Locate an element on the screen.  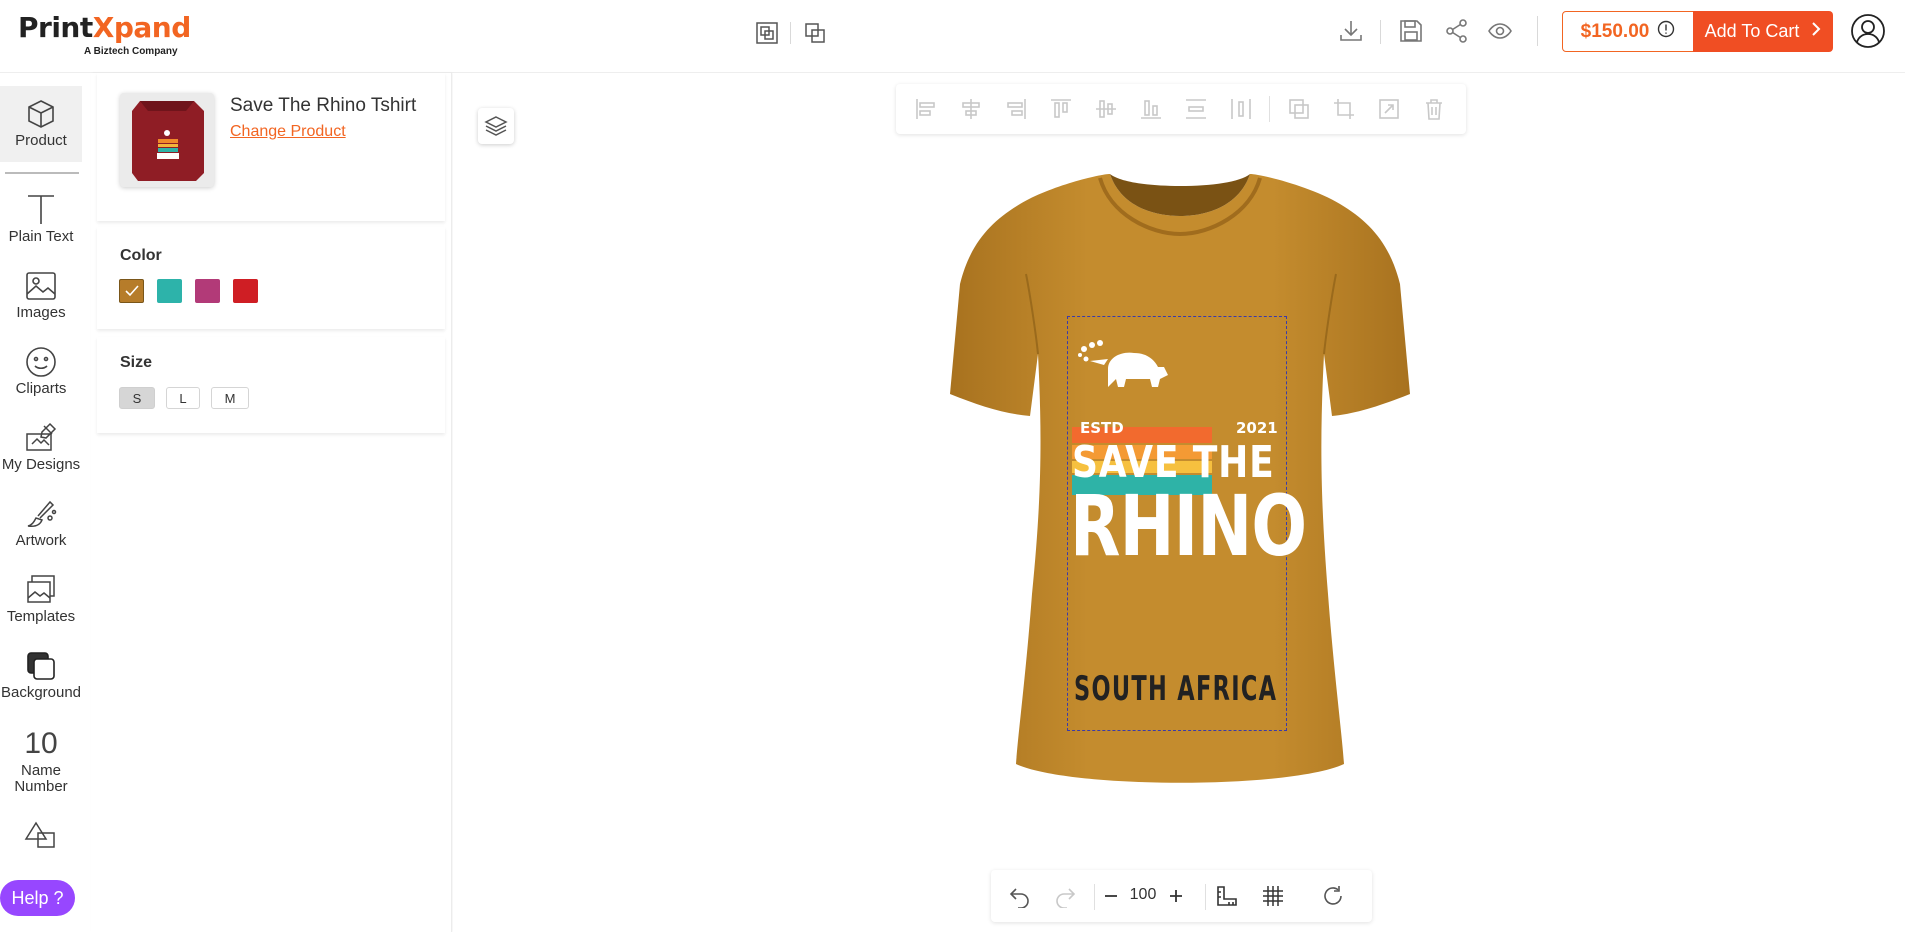
distribute-horizontal-icon is located at coordinates (1241, 109).